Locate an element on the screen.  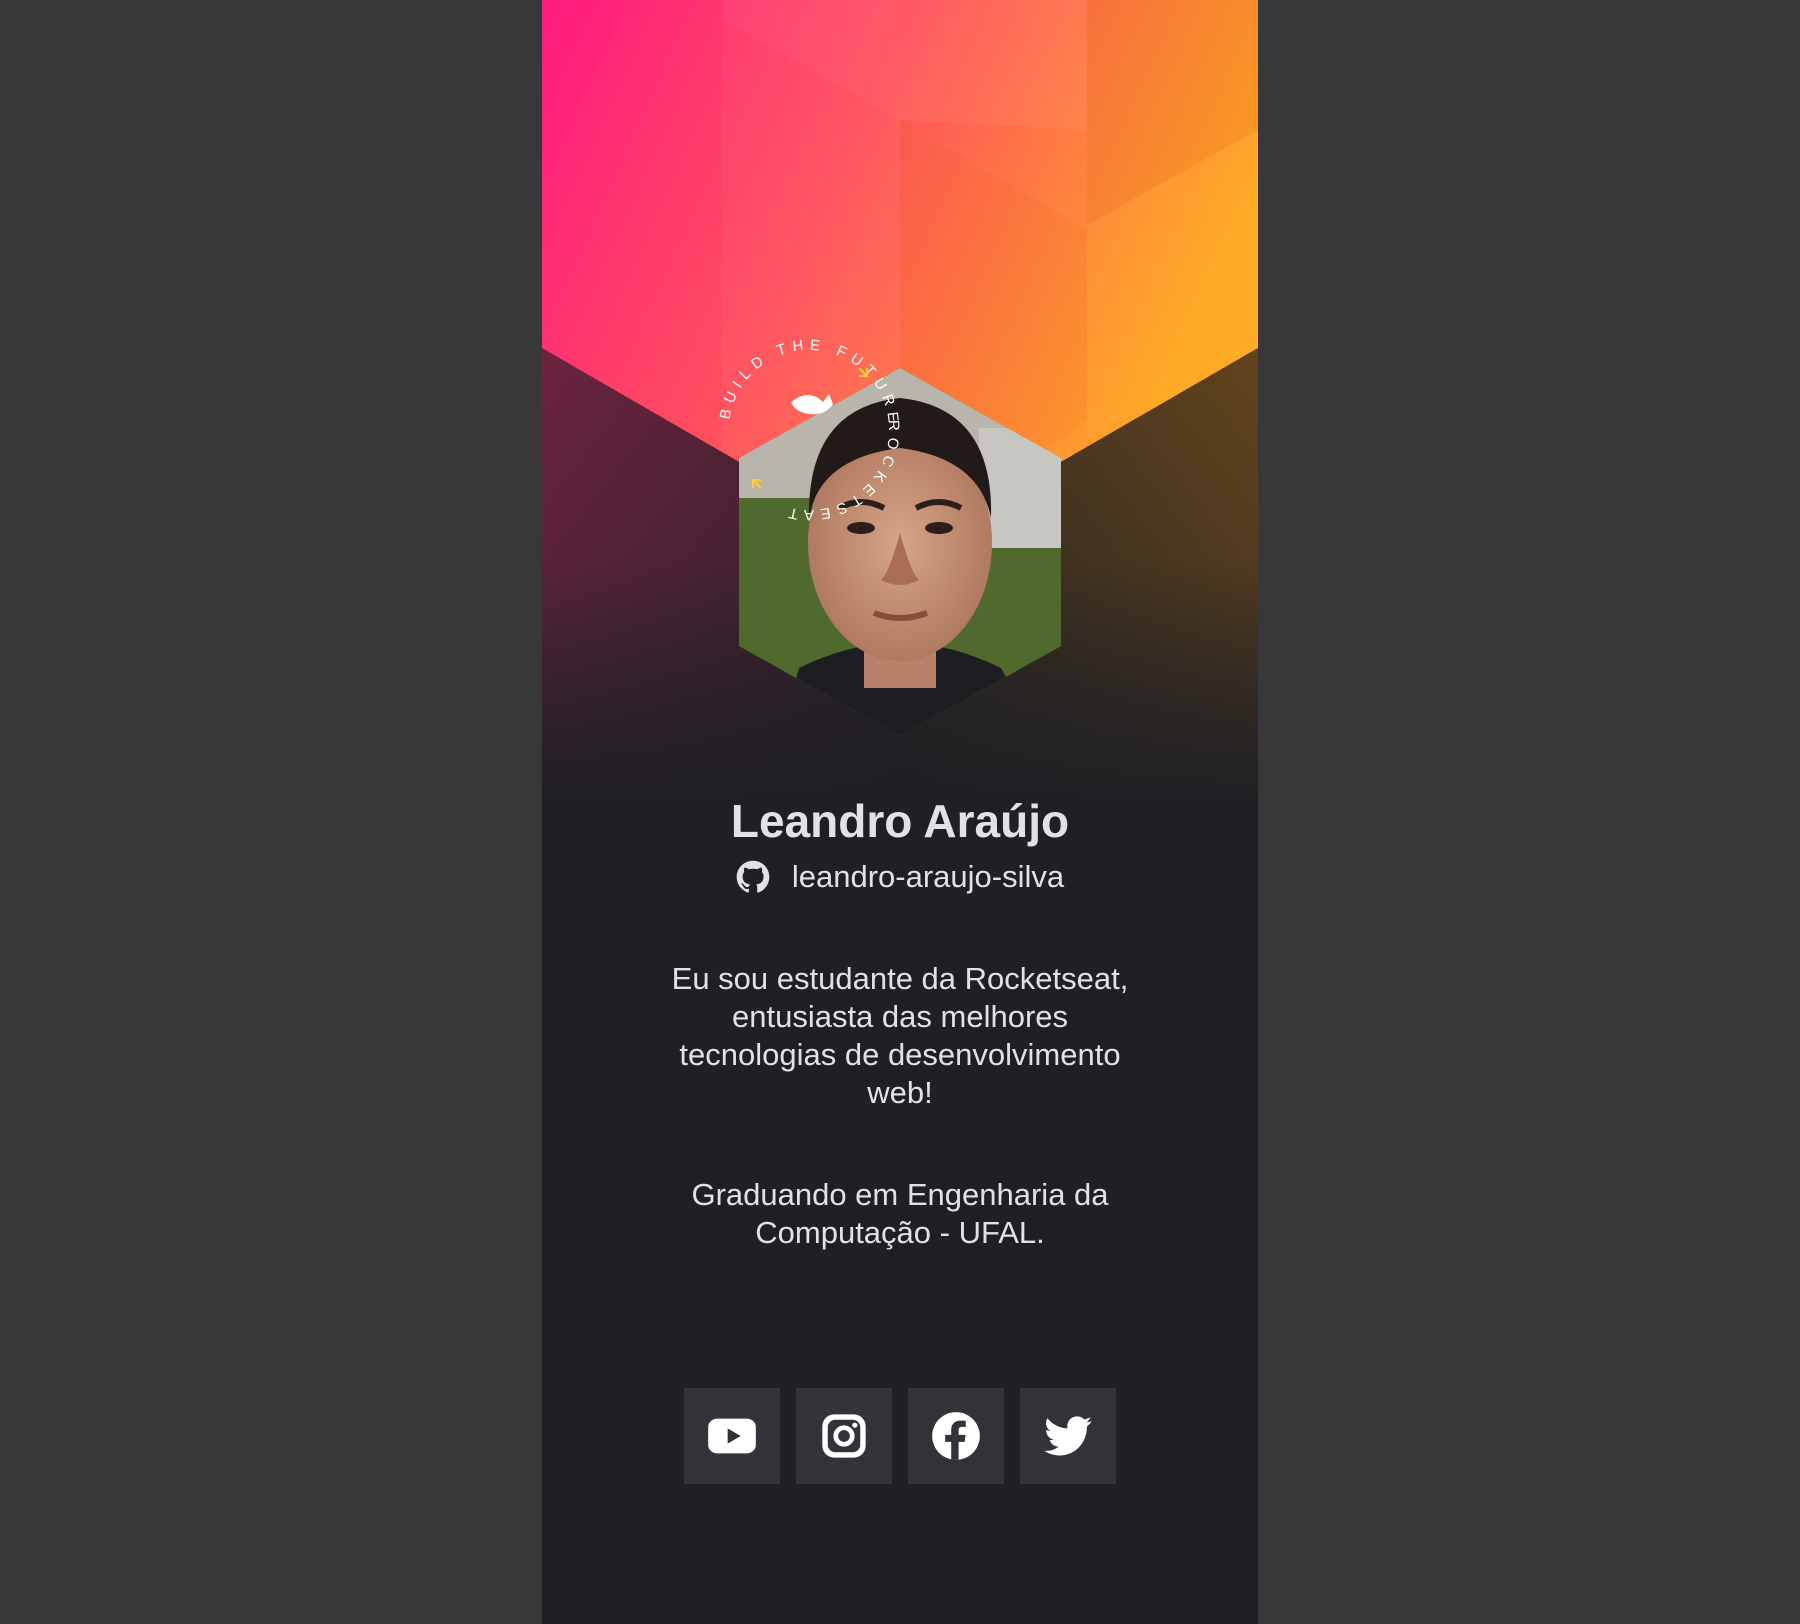
svg-text: ROCKETSEAT is located at coordinates (841, 471).